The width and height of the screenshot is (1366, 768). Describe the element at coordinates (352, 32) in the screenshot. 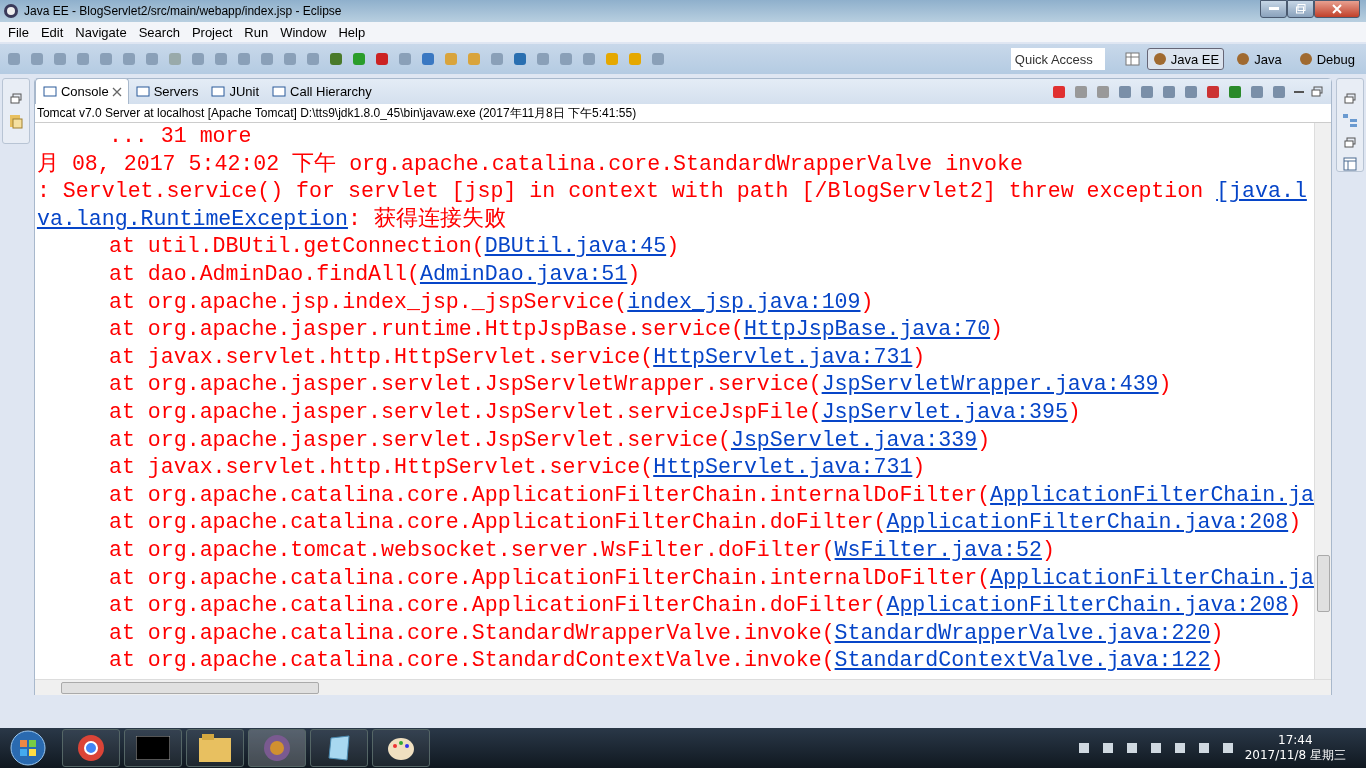

I see `menu-item: Help` at that location.